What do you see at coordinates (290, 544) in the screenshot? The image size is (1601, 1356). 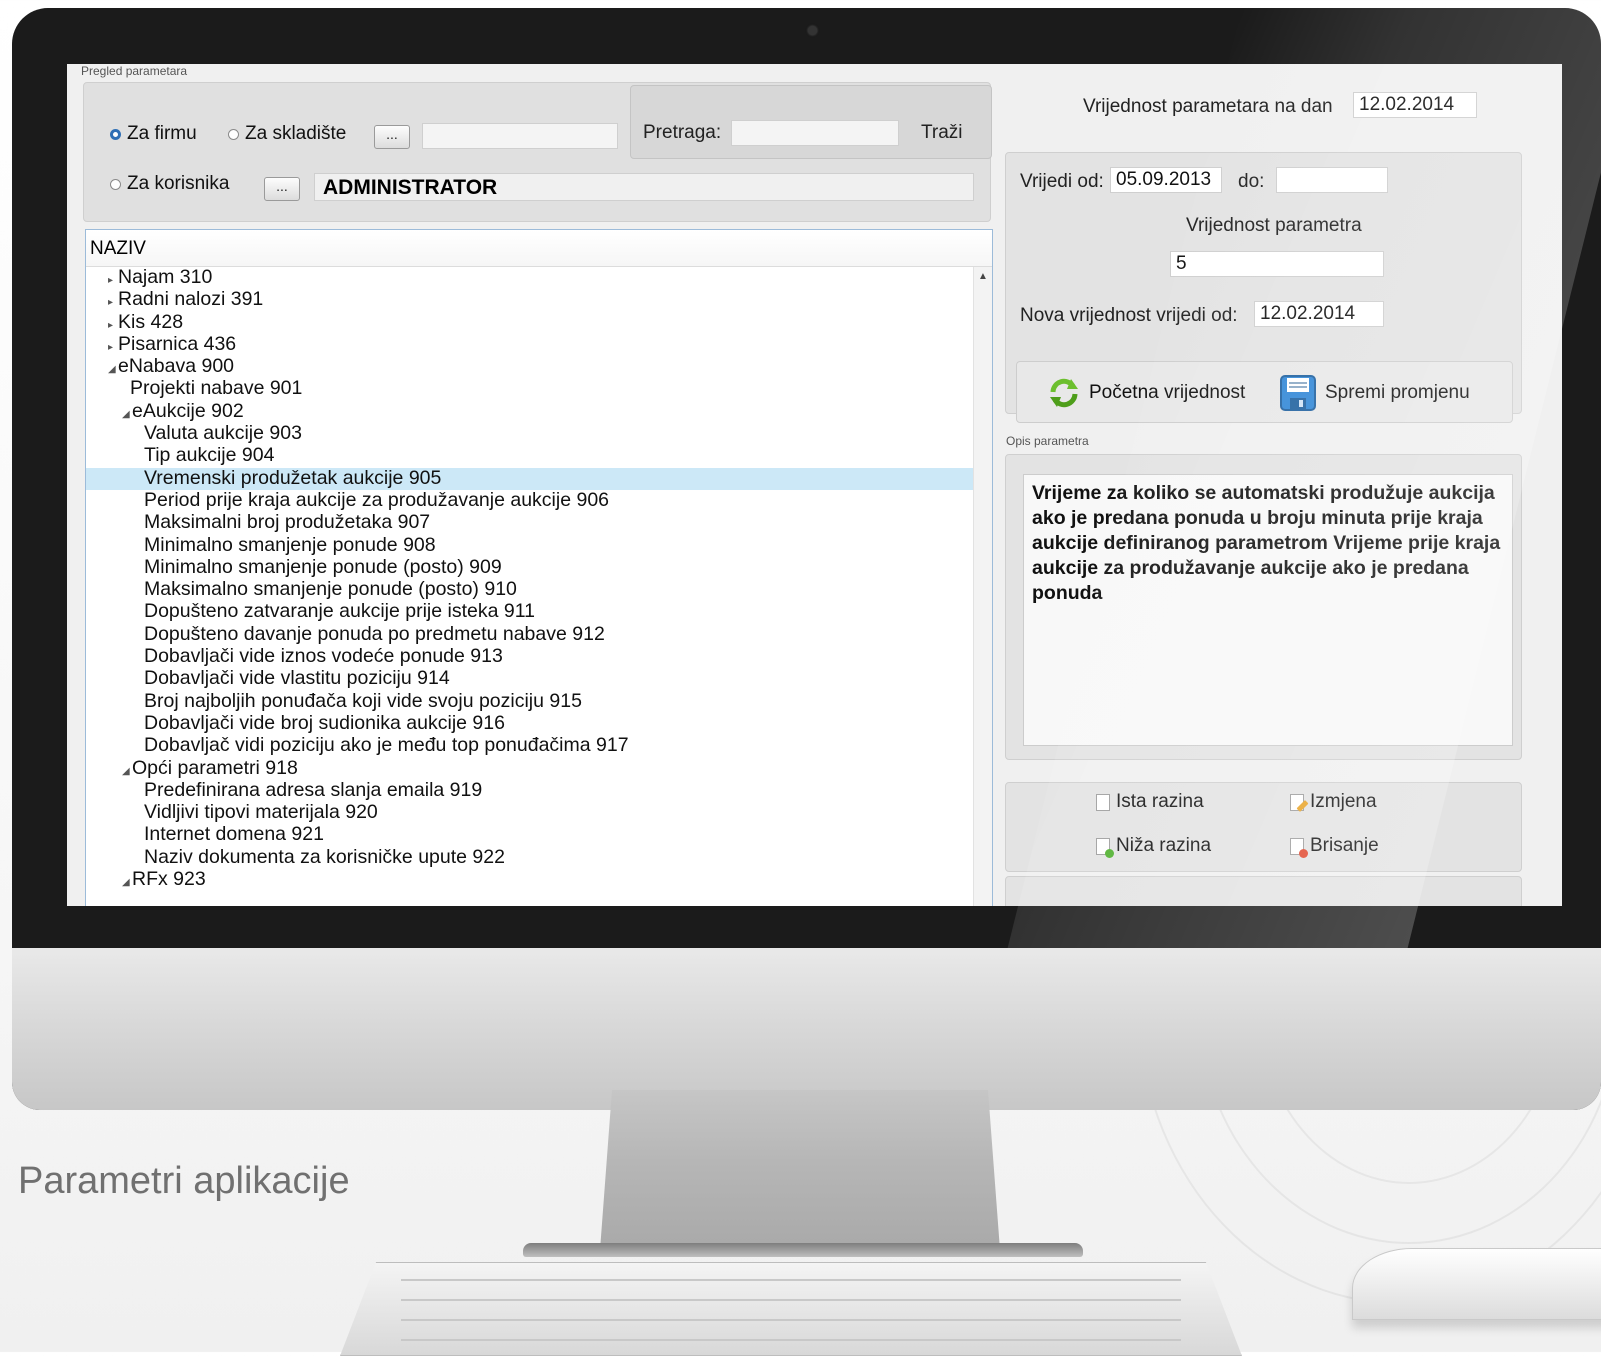 I see `tree-row-label: Minimalno smanjenje ponude 908` at bounding box center [290, 544].